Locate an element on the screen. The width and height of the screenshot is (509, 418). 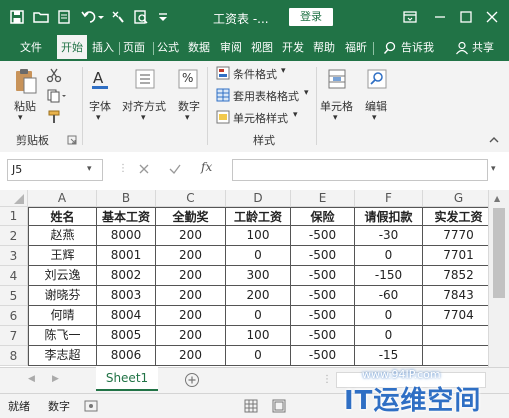
copy-icon is located at coordinates (57, 96).